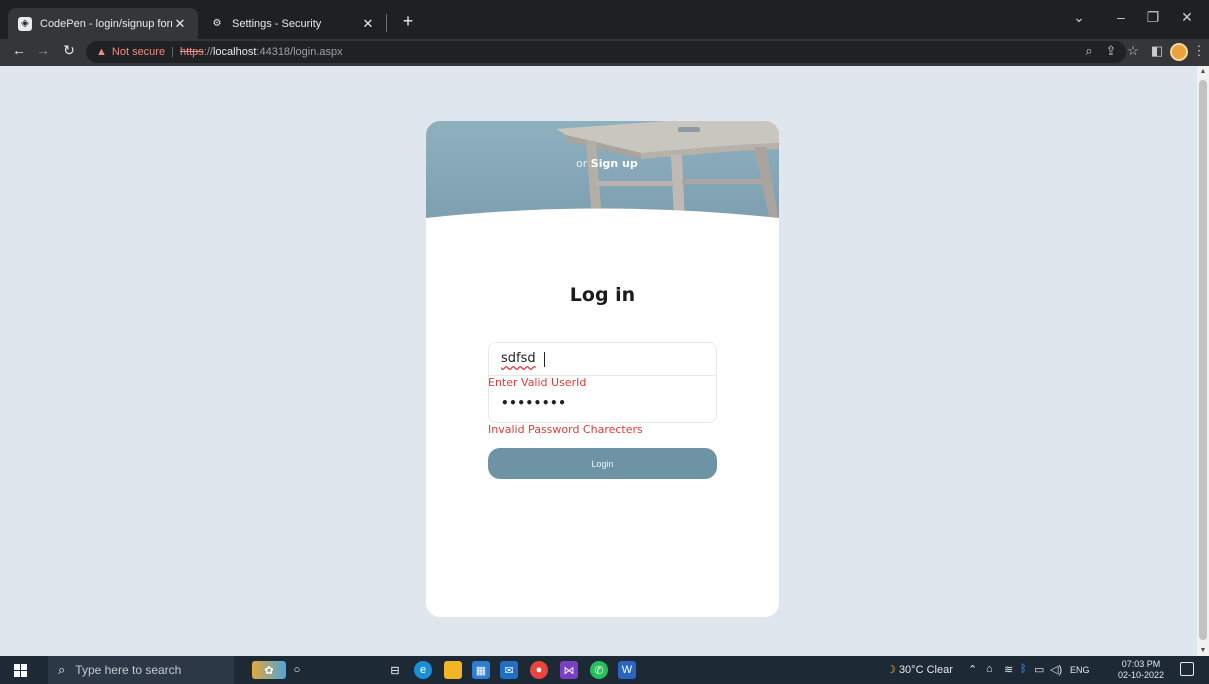  I want to click on file-explorer-icon, so click(453, 670).